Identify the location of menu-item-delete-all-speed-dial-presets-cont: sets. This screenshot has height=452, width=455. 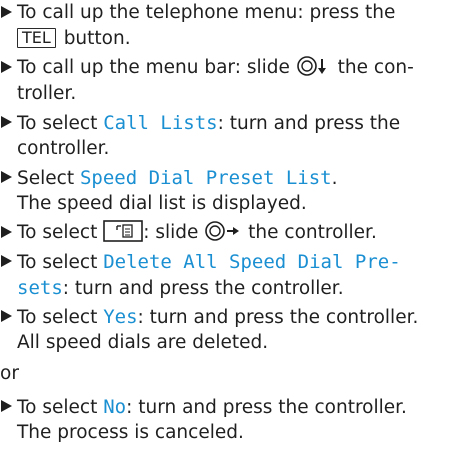
(40, 288).